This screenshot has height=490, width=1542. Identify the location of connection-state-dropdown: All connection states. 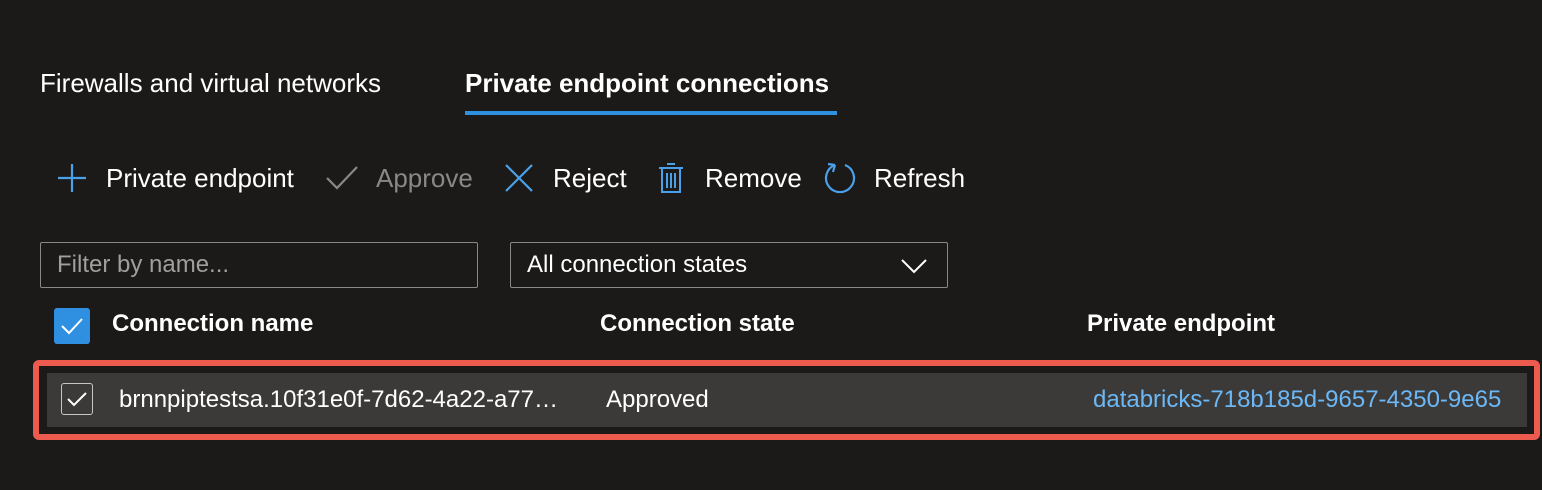
(729, 265).